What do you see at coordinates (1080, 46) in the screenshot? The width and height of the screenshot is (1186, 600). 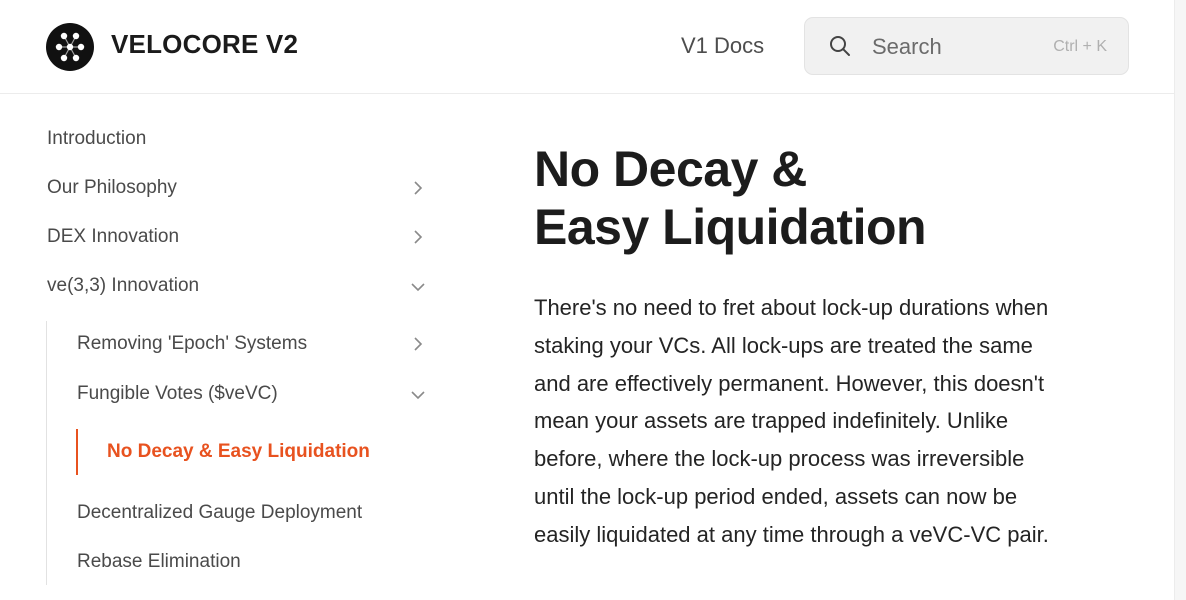 I see `search-shortcut: Ctrl + K` at bounding box center [1080, 46].